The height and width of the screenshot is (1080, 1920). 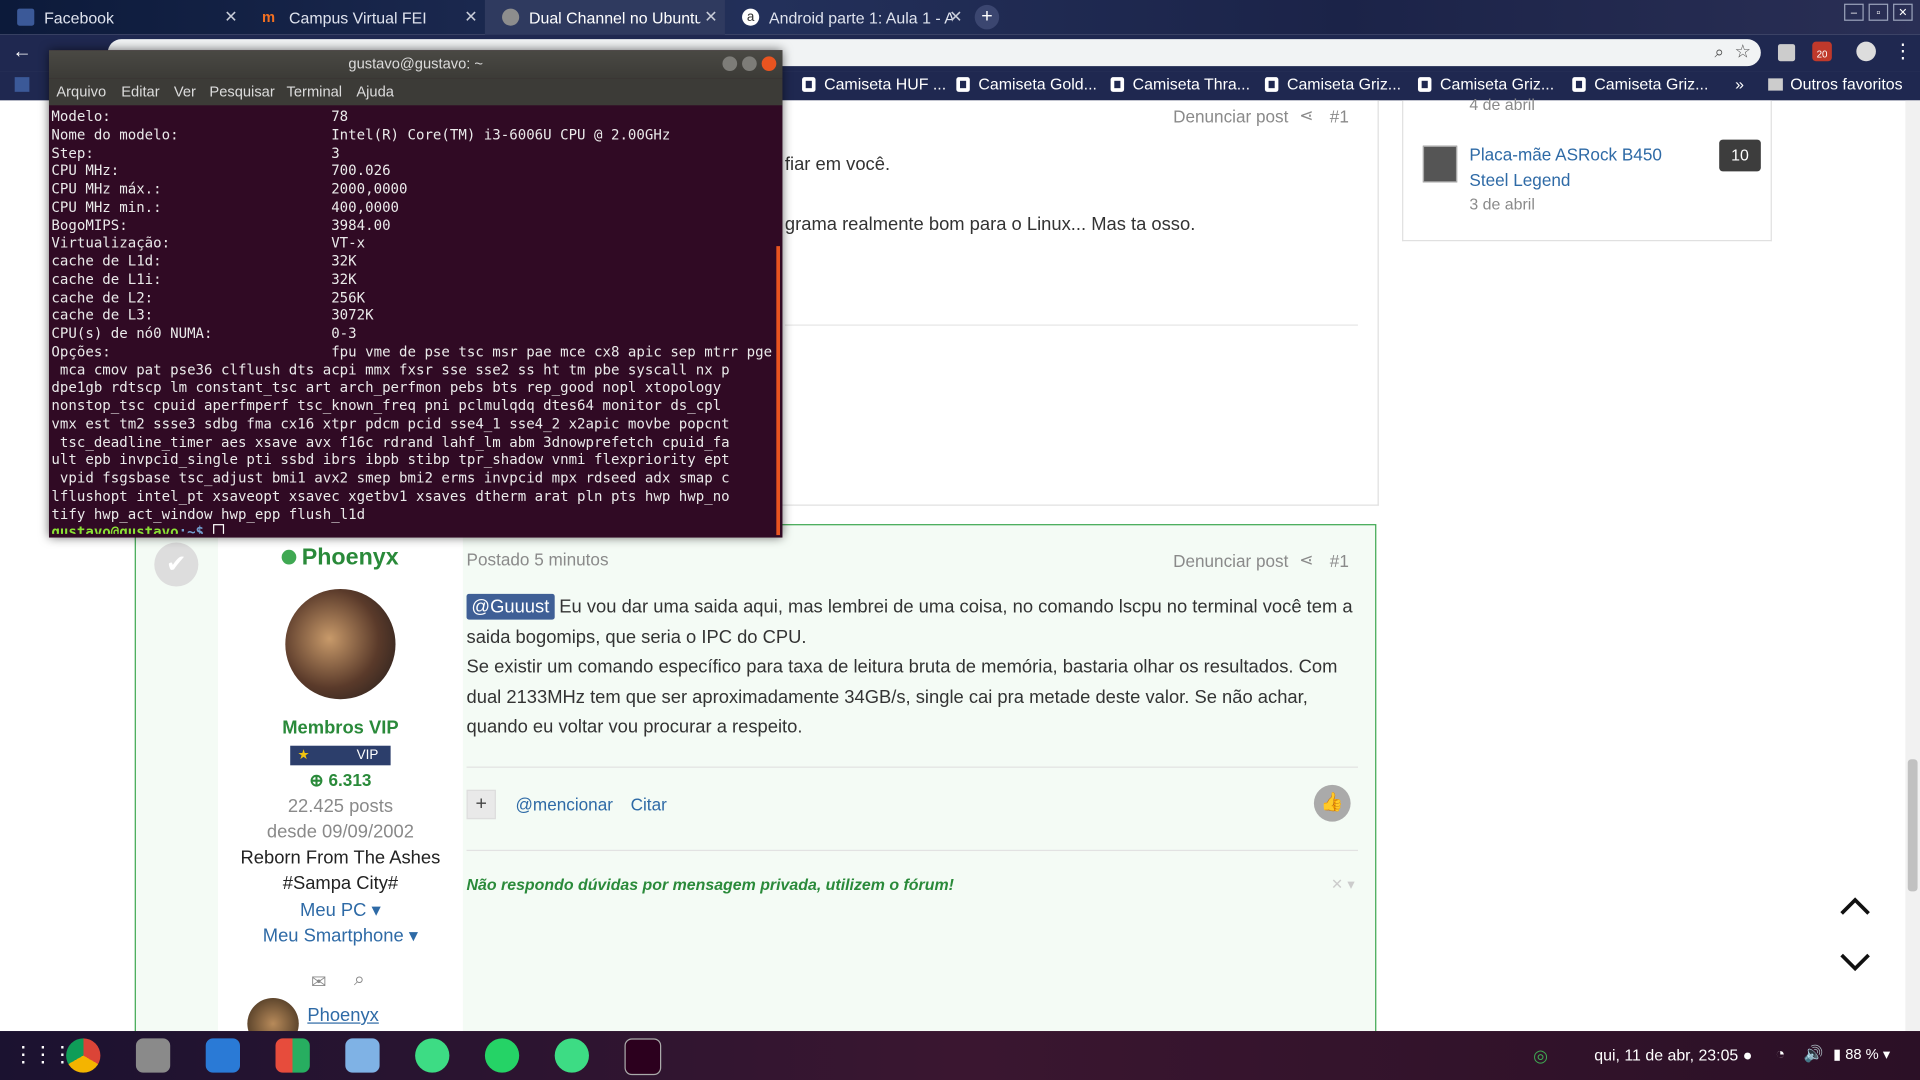 I want to click on online-status-icon, so click(x=289, y=557).